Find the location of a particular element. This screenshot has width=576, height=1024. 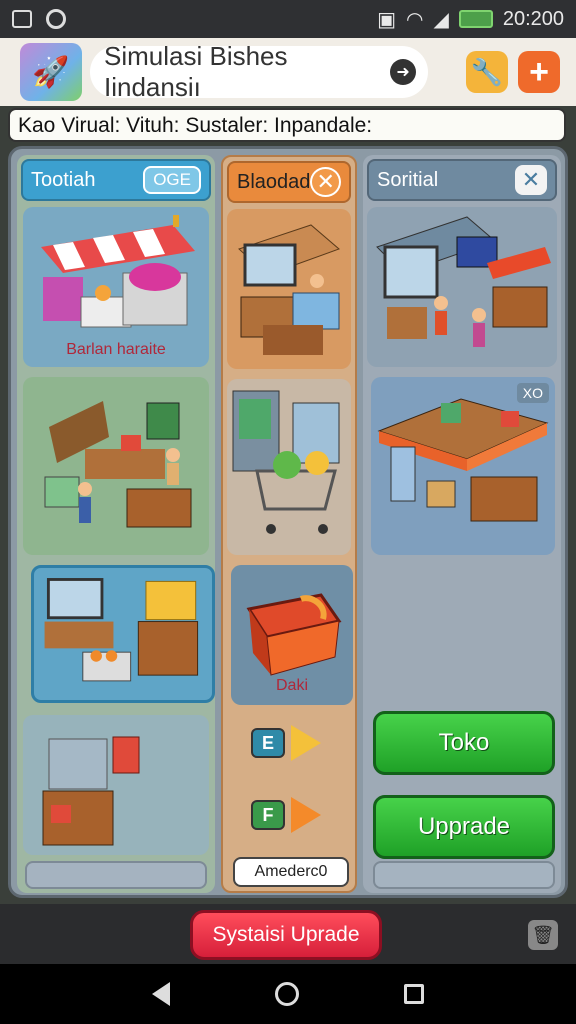

recents-icon is located at coordinates (413, 994).